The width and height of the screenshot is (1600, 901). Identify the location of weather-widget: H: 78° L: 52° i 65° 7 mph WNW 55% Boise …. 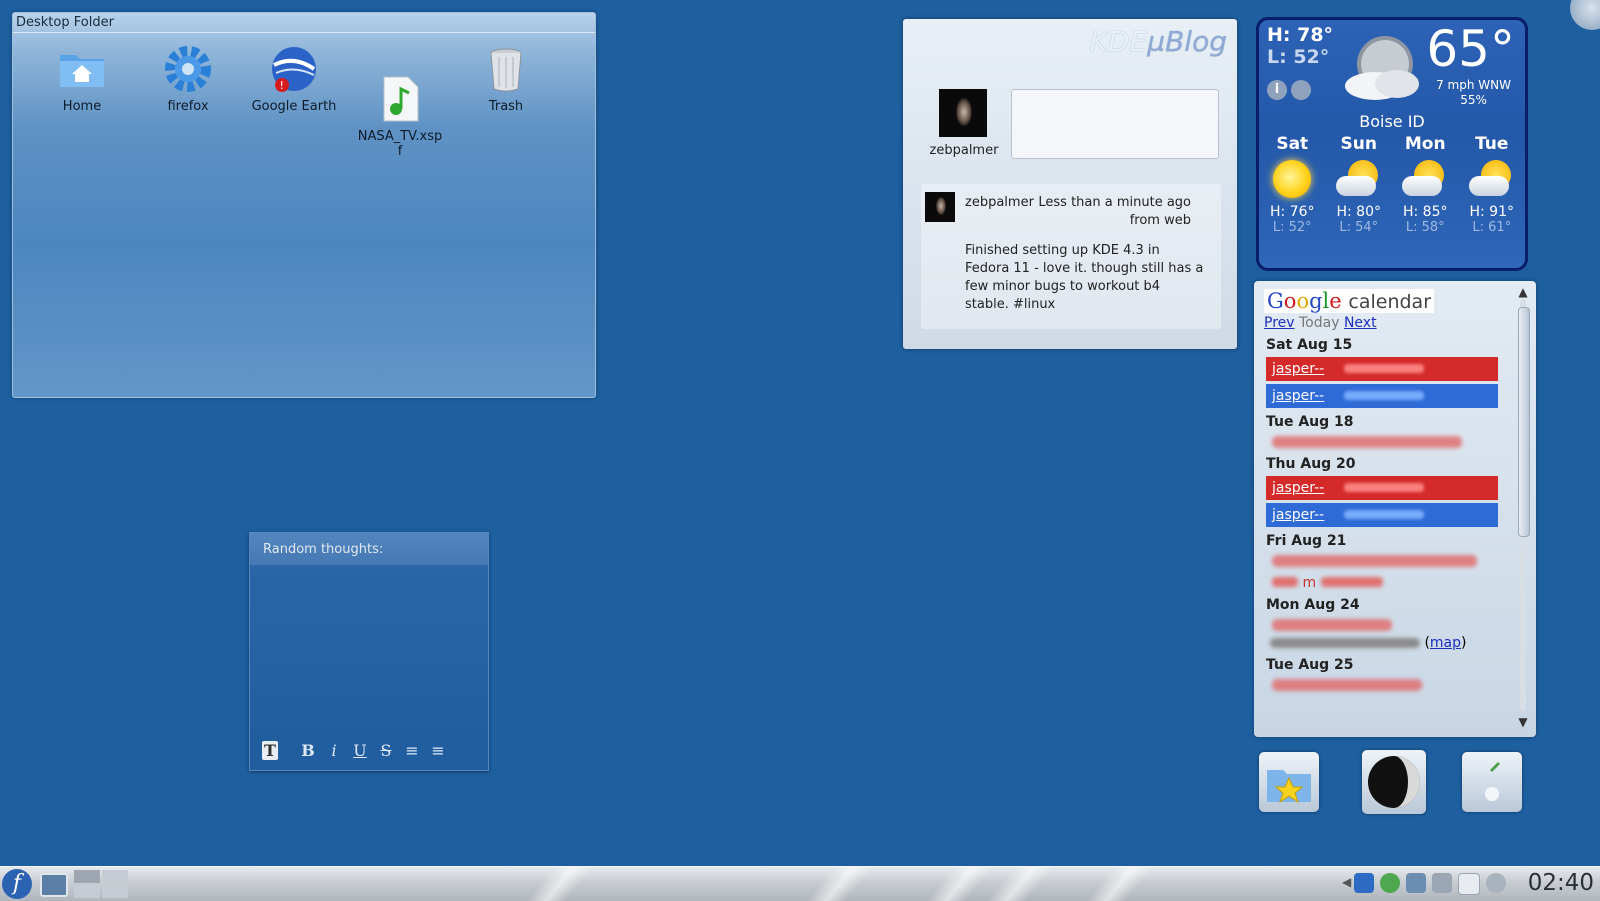
(1392, 144).